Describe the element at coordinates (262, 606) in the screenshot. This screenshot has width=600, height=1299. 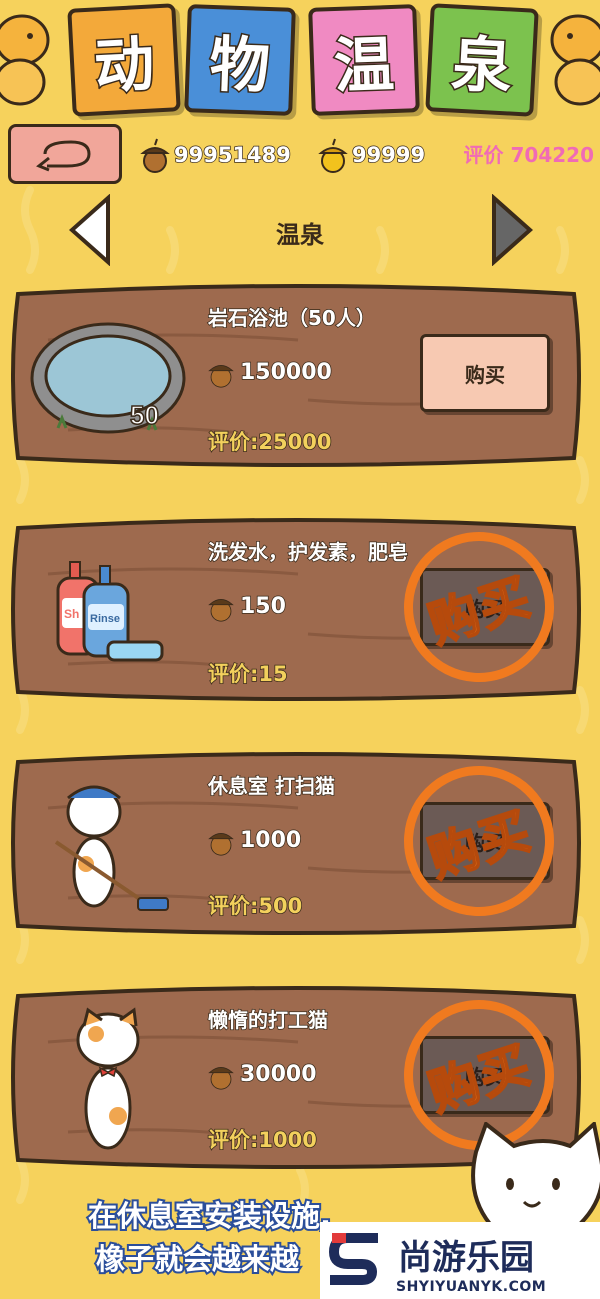
I see `item-price-value: 150` at that location.